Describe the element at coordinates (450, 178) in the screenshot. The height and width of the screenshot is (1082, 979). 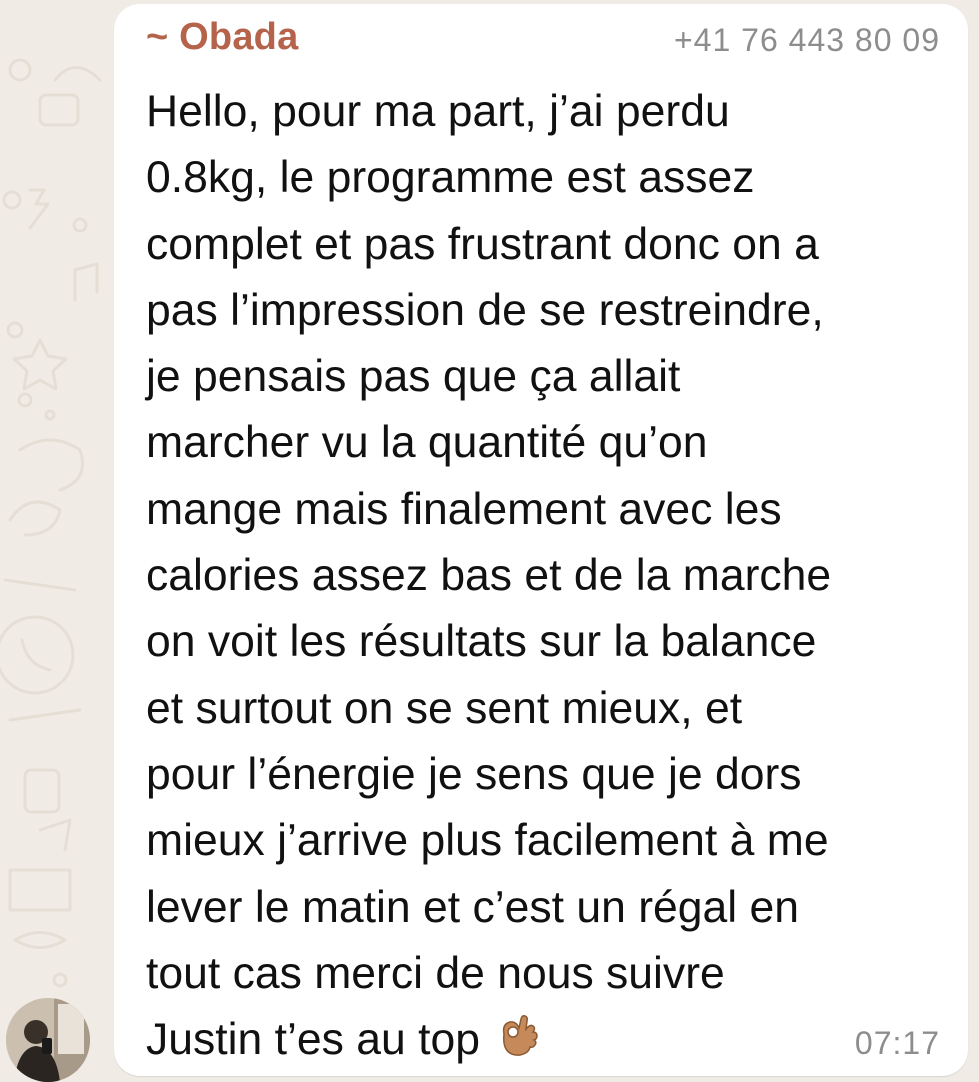
I see `message-line: 0.8kg, le programme est assez` at that location.